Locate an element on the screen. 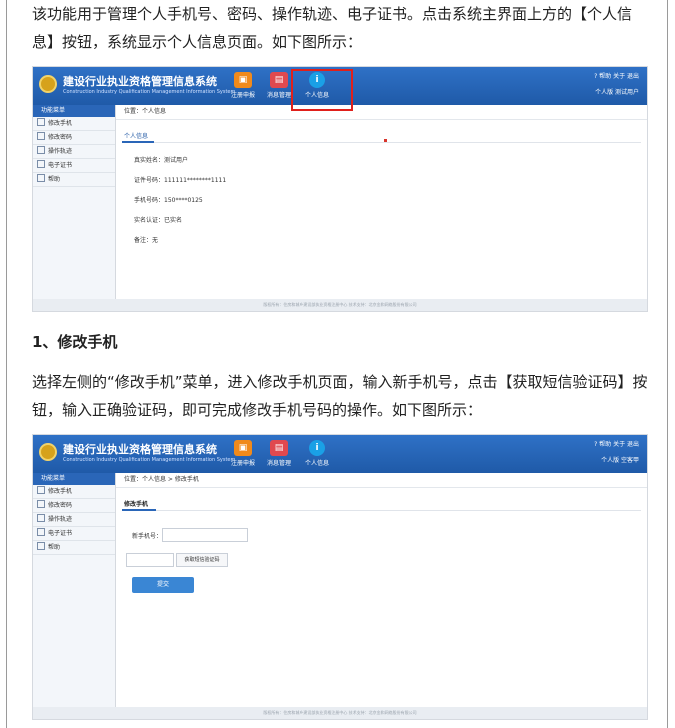 The height and width of the screenshot is (728, 675). new-phone-input is located at coordinates (205, 535).